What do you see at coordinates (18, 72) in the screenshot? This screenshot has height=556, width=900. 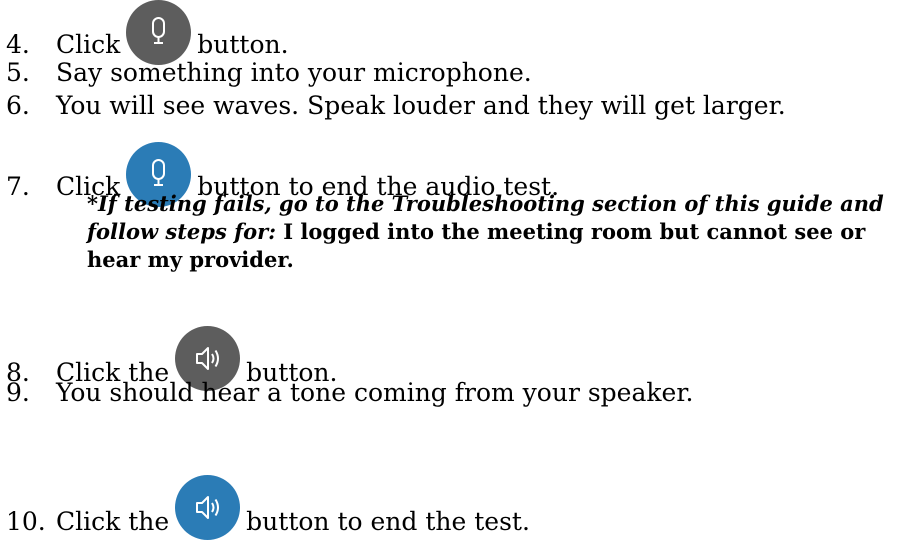 I see `step-number: 5.` at bounding box center [18, 72].